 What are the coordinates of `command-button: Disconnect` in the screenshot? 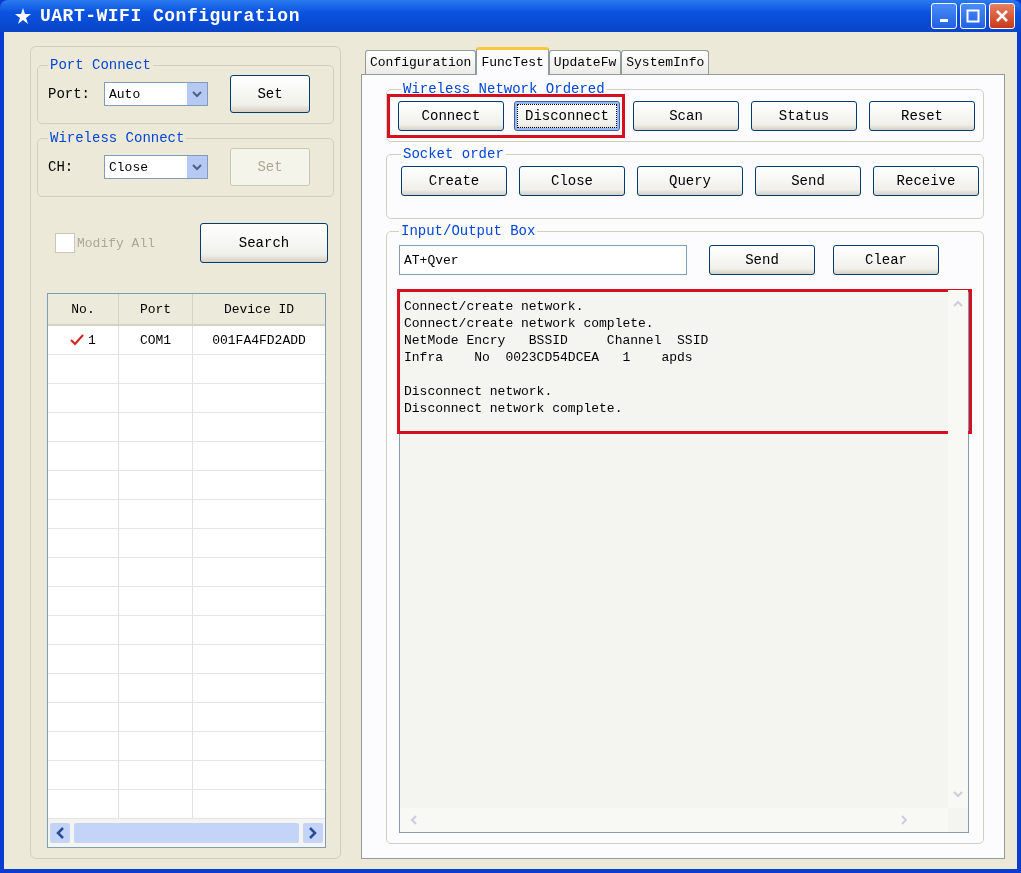 It's located at (567, 116).